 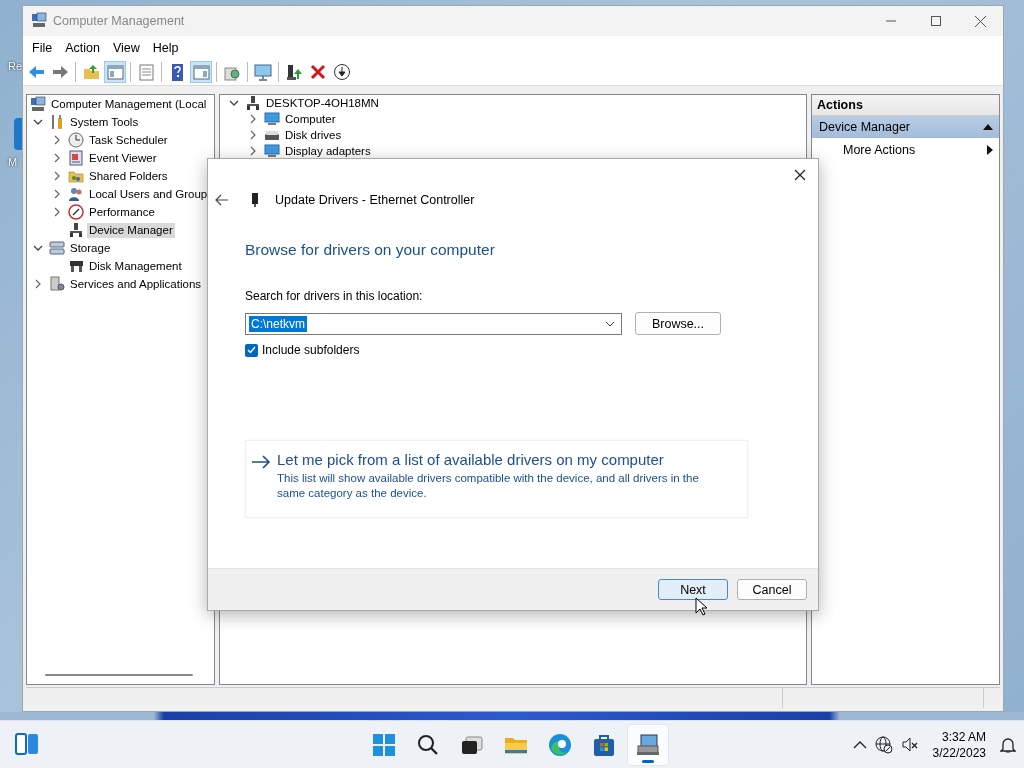 What do you see at coordinates (136, 284) in the screenshot?
I see `tree-item: Services and Applications` at bounding box center [136, 284].